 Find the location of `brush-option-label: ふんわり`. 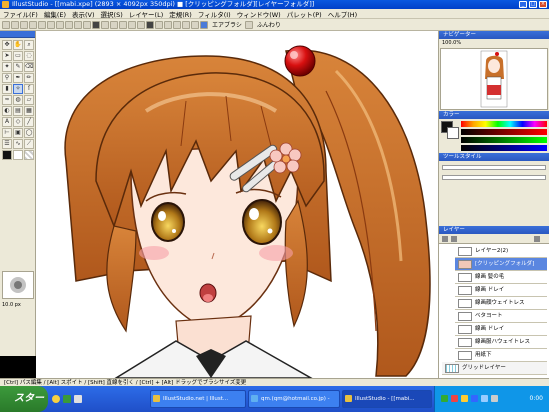

brush-option-label: ふんわり is located at coordinates (269, 24).